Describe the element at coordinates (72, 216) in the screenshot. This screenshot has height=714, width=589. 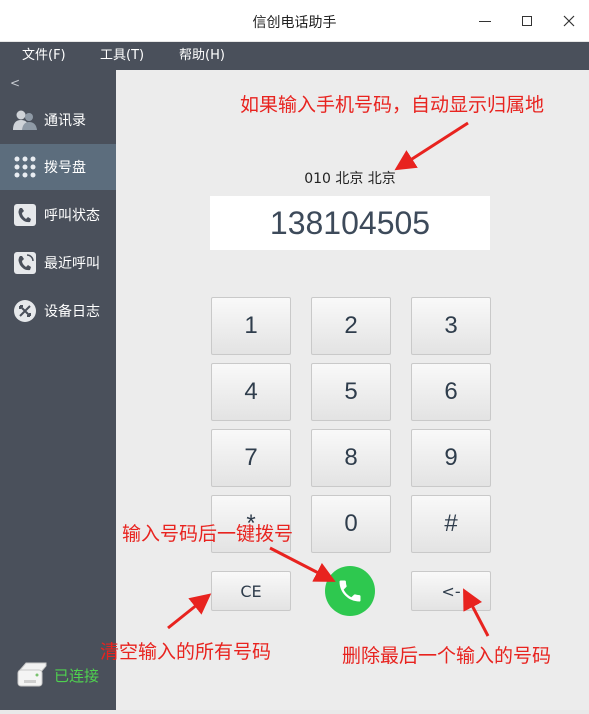
I see `sidebar-item-label: 呼叫状态` at that location.